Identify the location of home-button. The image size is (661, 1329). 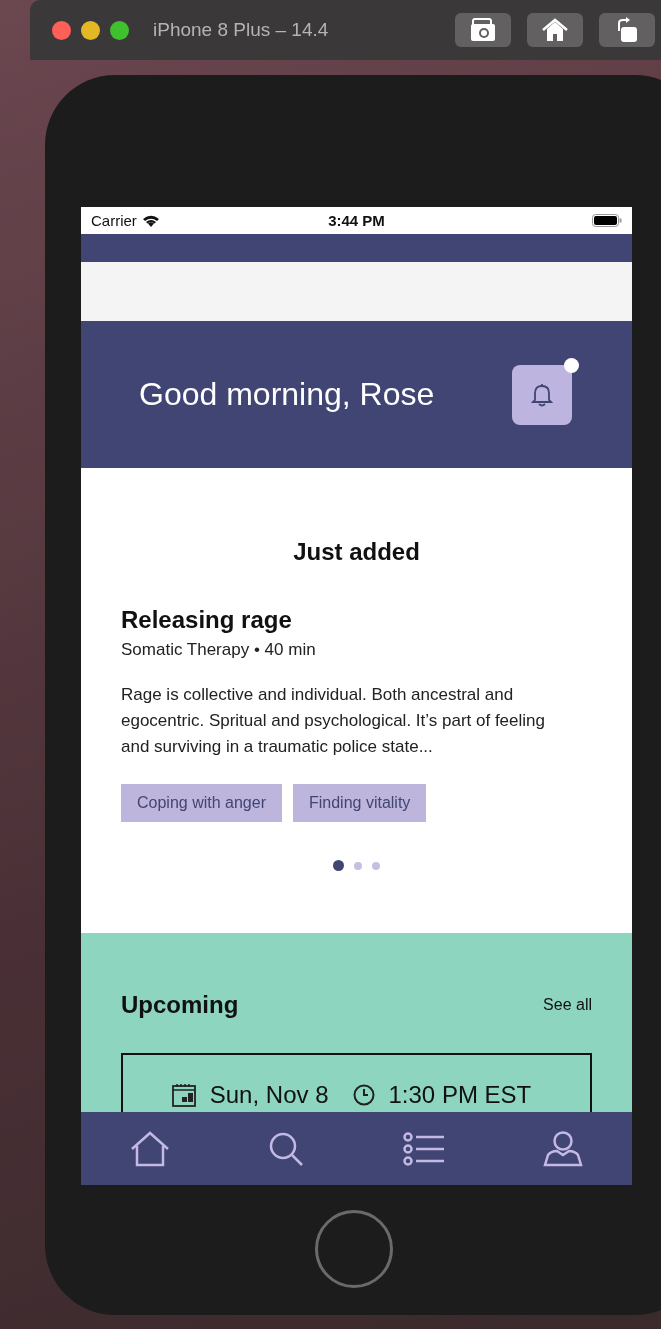
(555, 30).